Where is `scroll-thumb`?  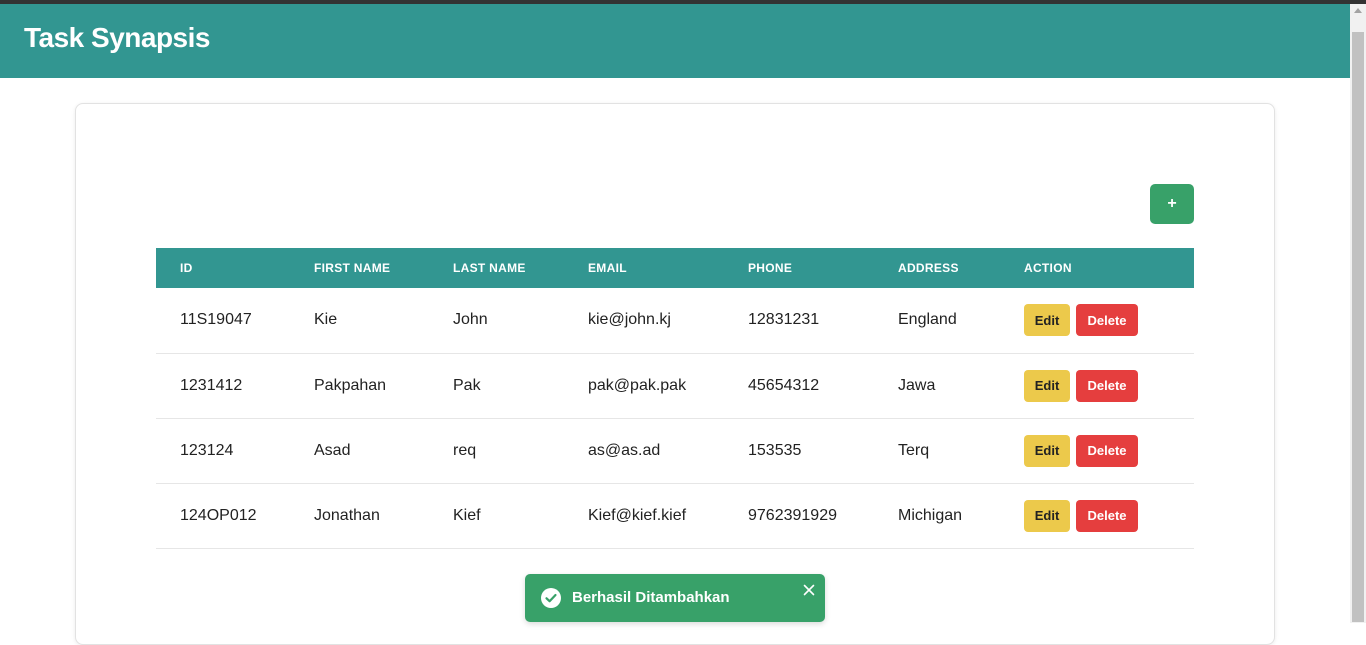 scroll-thumb is located at coordinates (1358, 327).